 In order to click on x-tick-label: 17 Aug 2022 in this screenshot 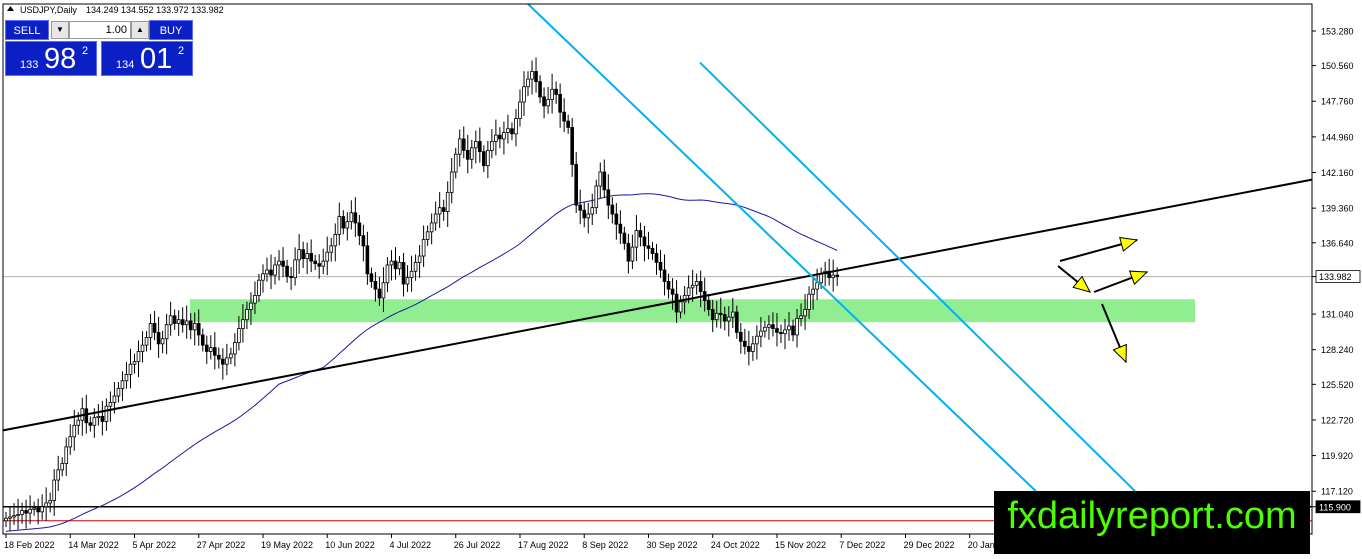, I will do `click(543, 545)`.